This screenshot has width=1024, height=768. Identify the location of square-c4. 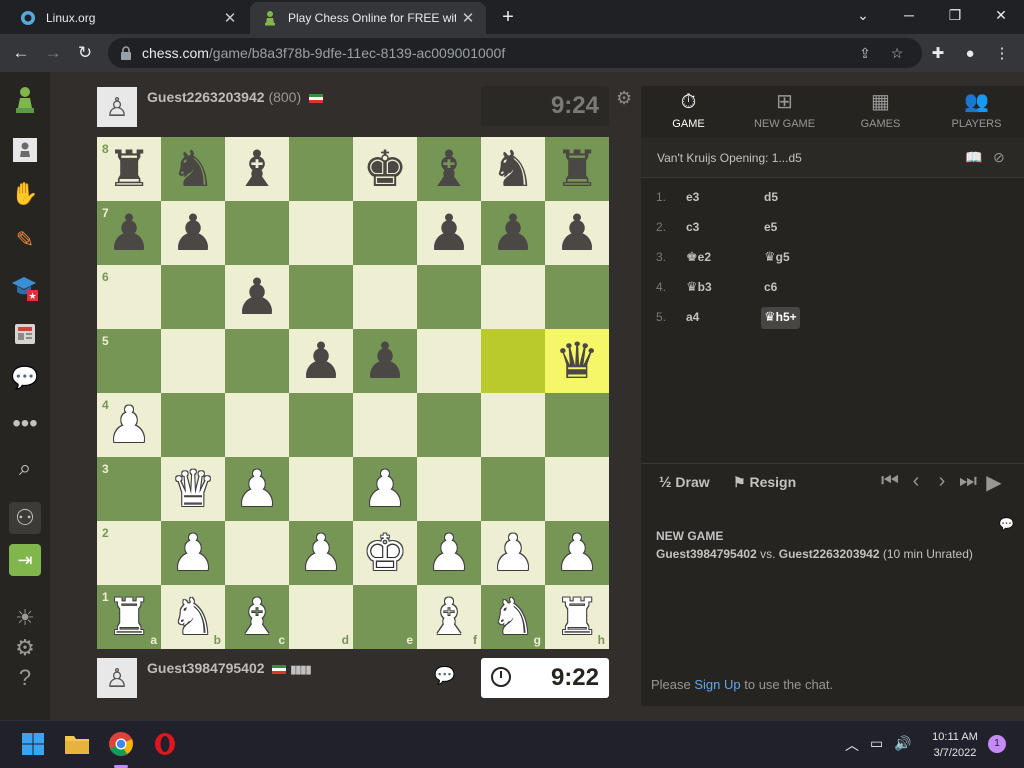
(257, 425).